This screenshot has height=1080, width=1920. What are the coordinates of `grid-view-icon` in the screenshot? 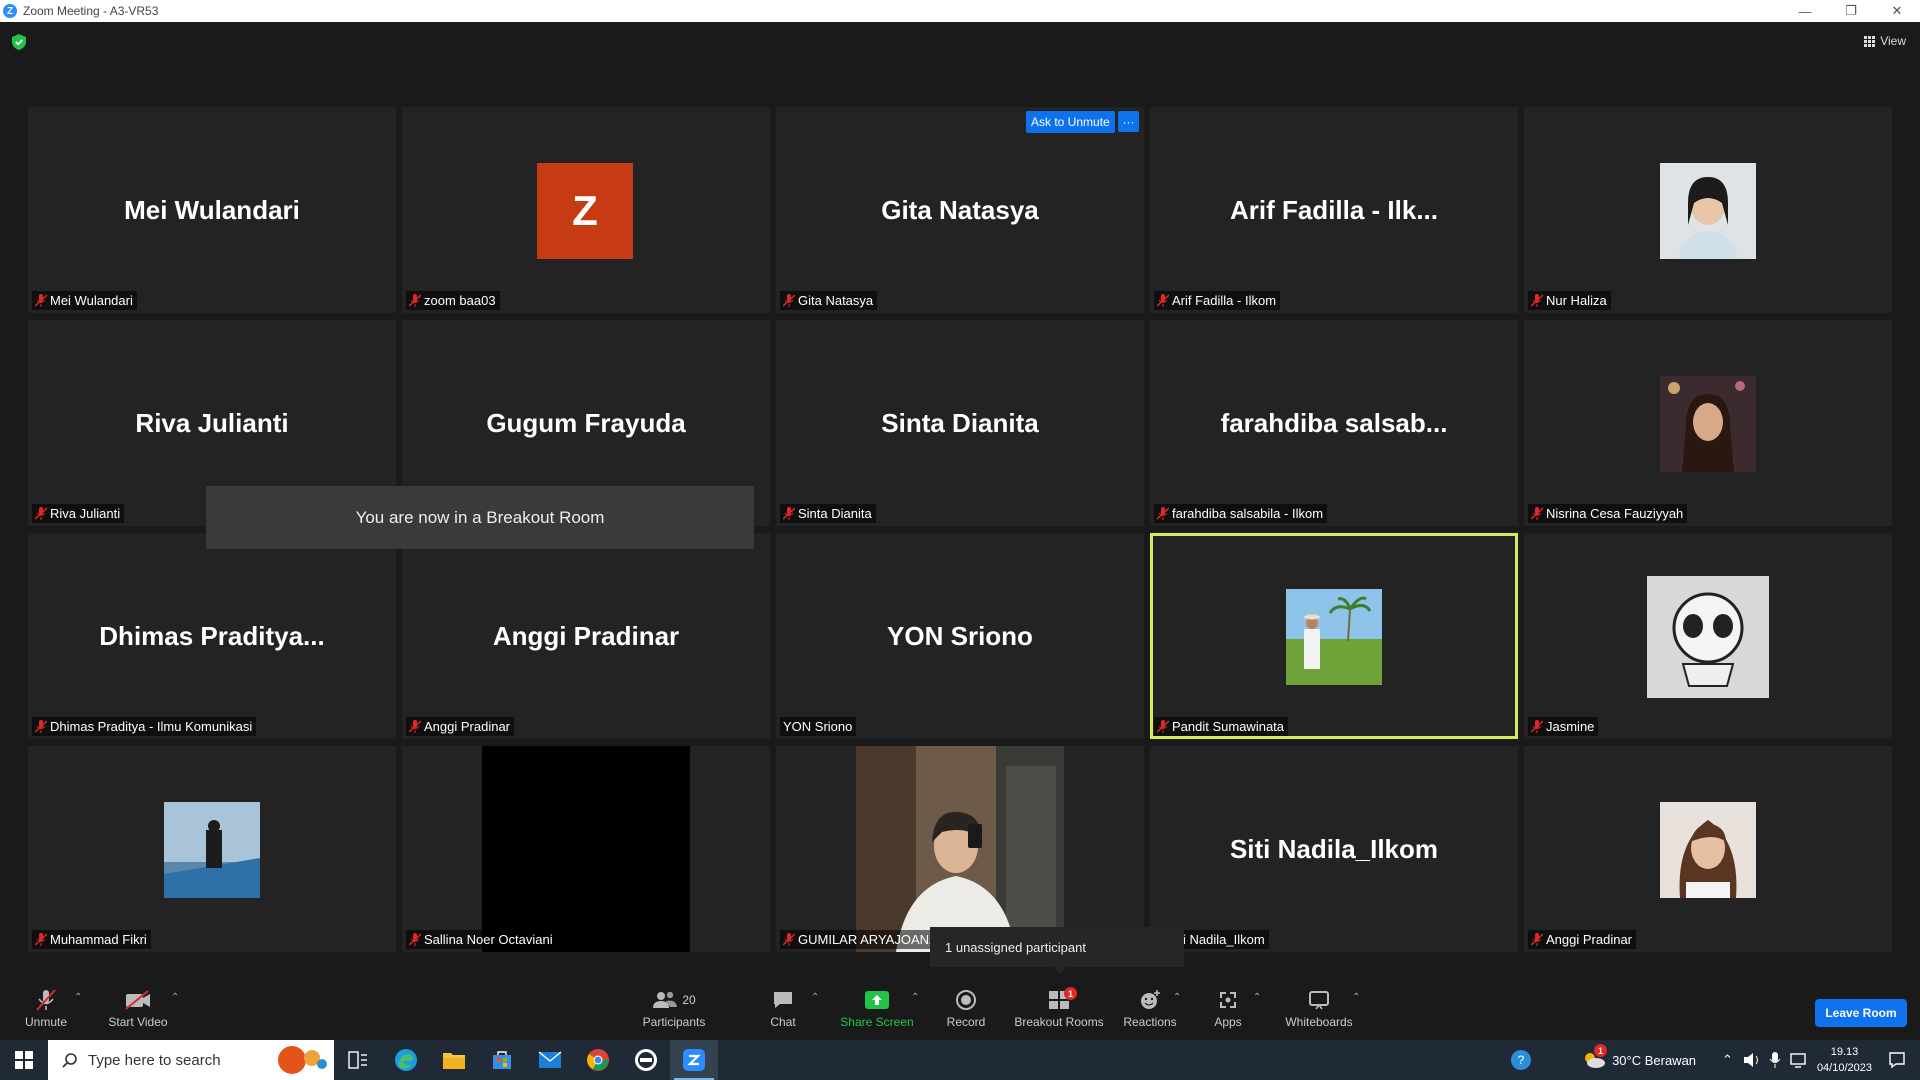 It's located at (1870, 41).